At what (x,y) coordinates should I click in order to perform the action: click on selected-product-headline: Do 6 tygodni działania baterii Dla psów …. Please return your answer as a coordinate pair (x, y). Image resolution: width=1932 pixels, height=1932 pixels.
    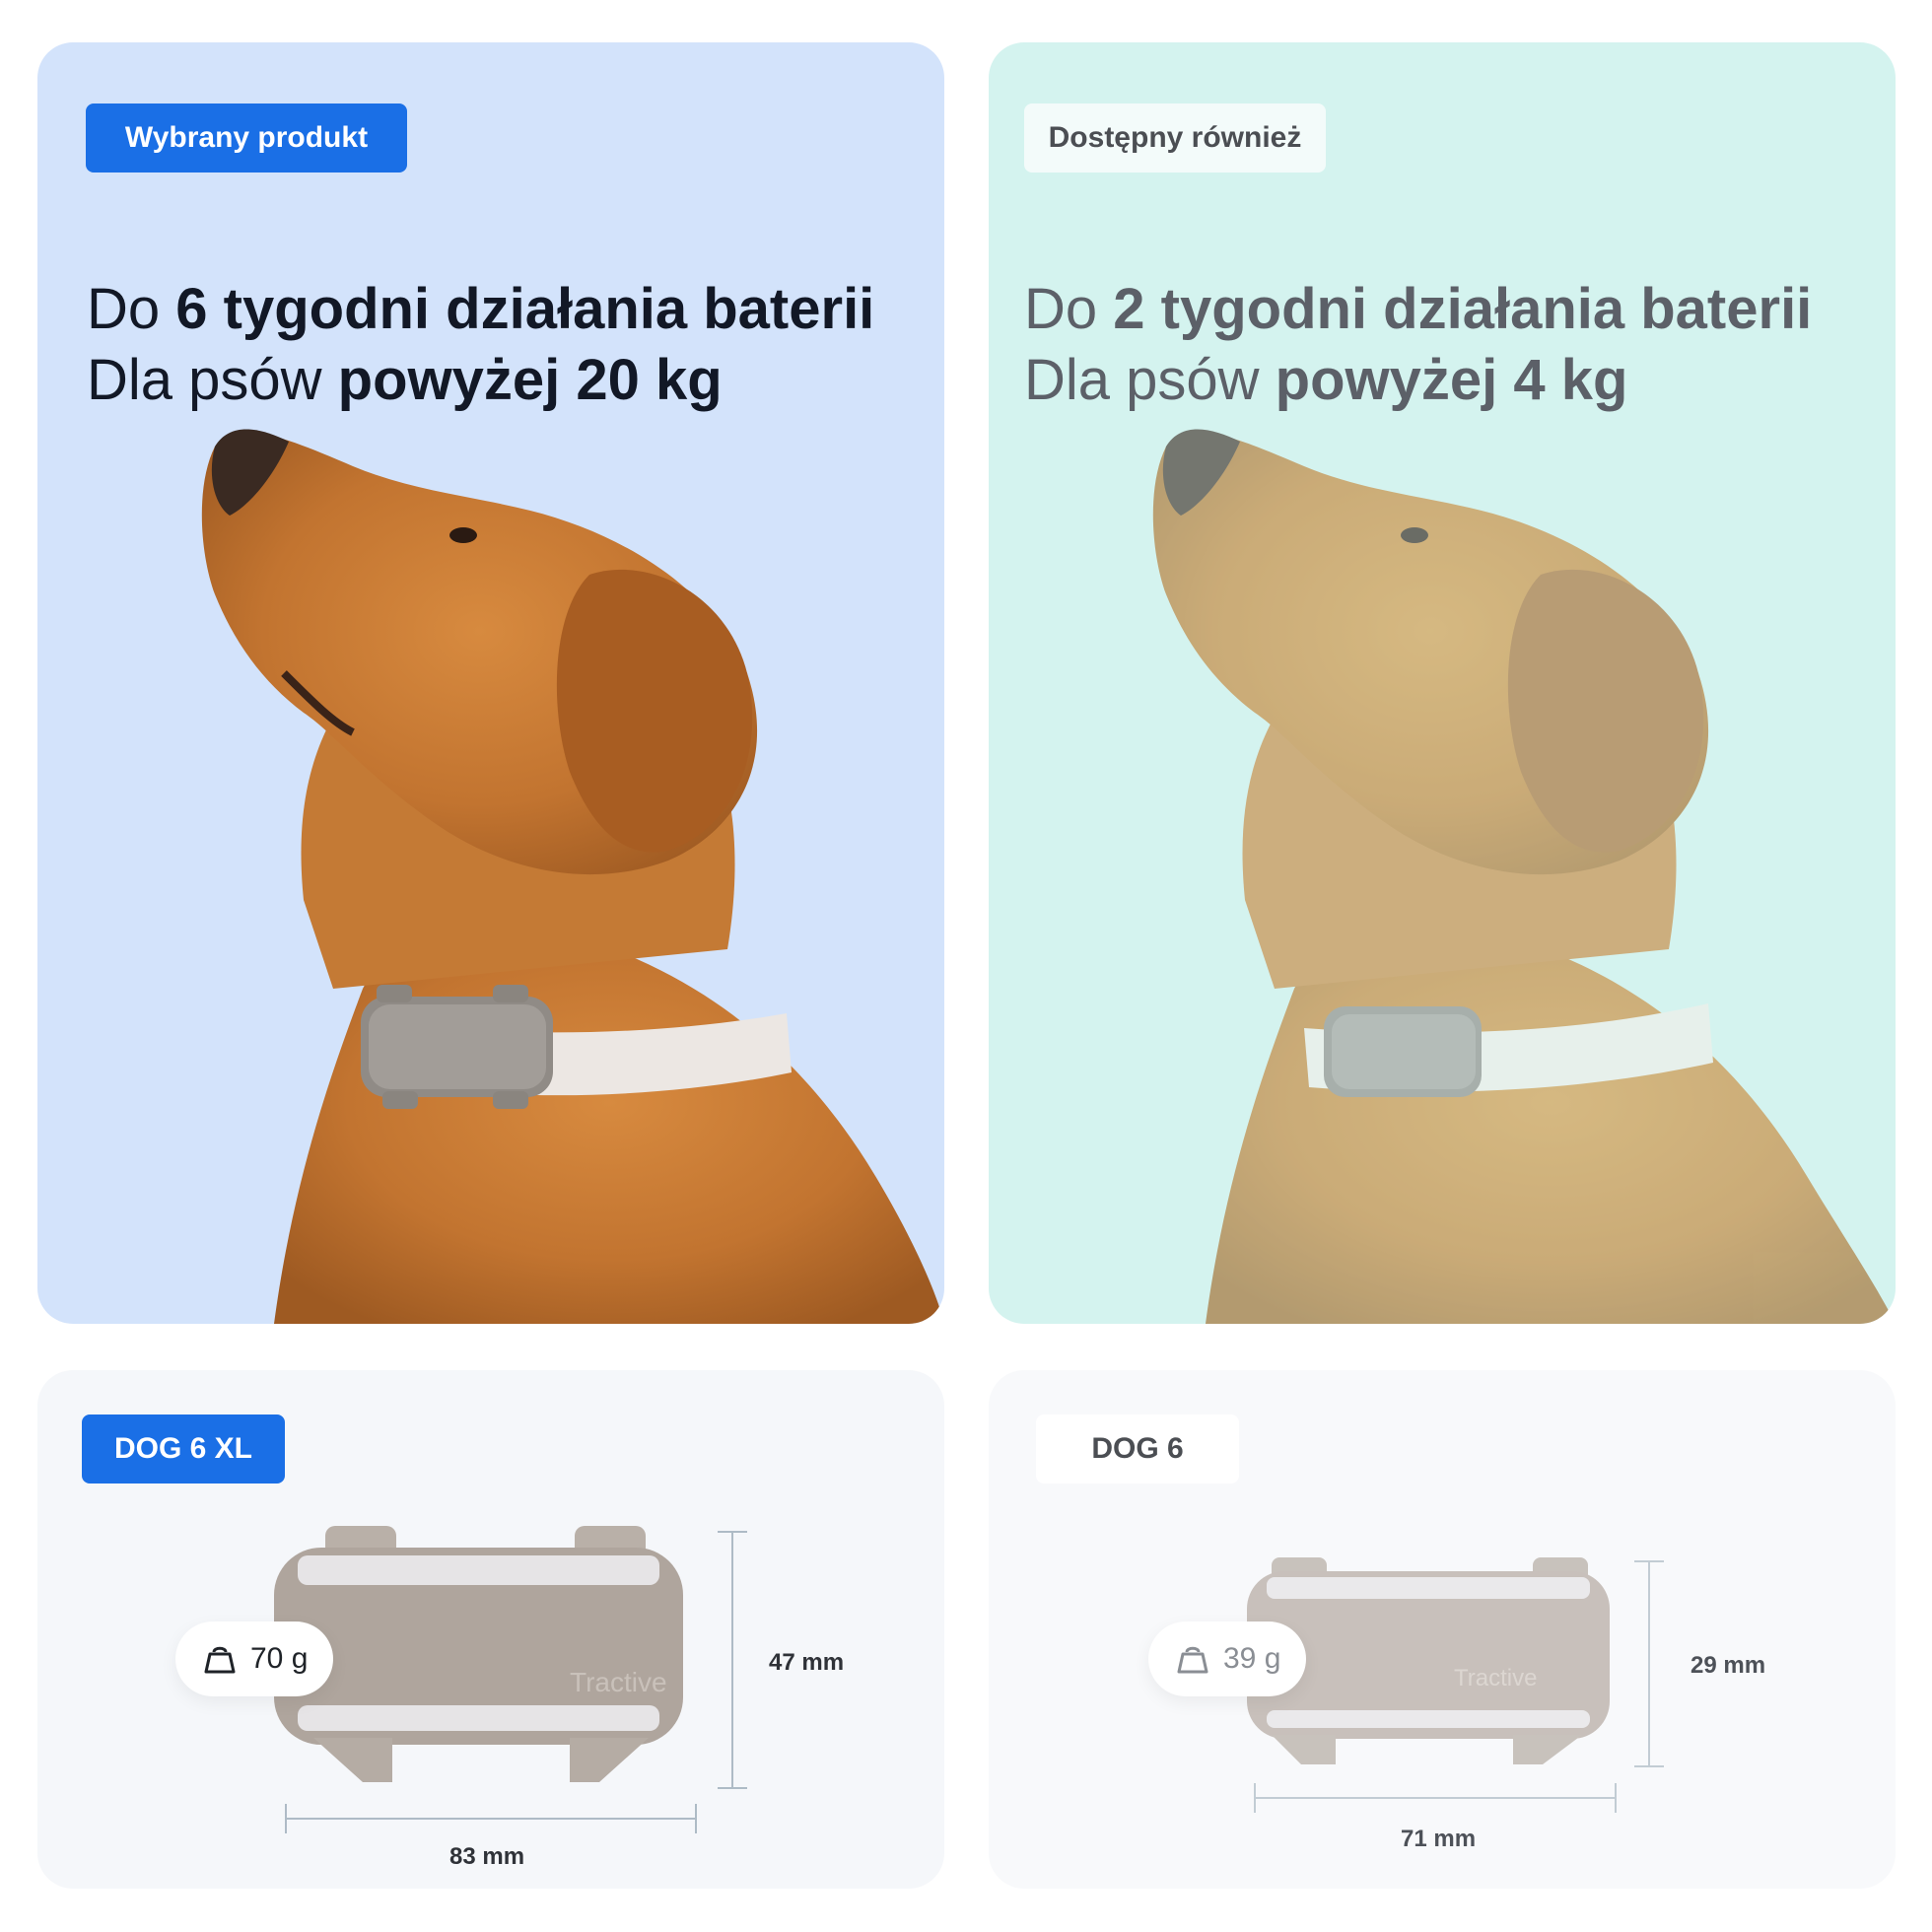
    Looking at the image, I should click on (481, 345).